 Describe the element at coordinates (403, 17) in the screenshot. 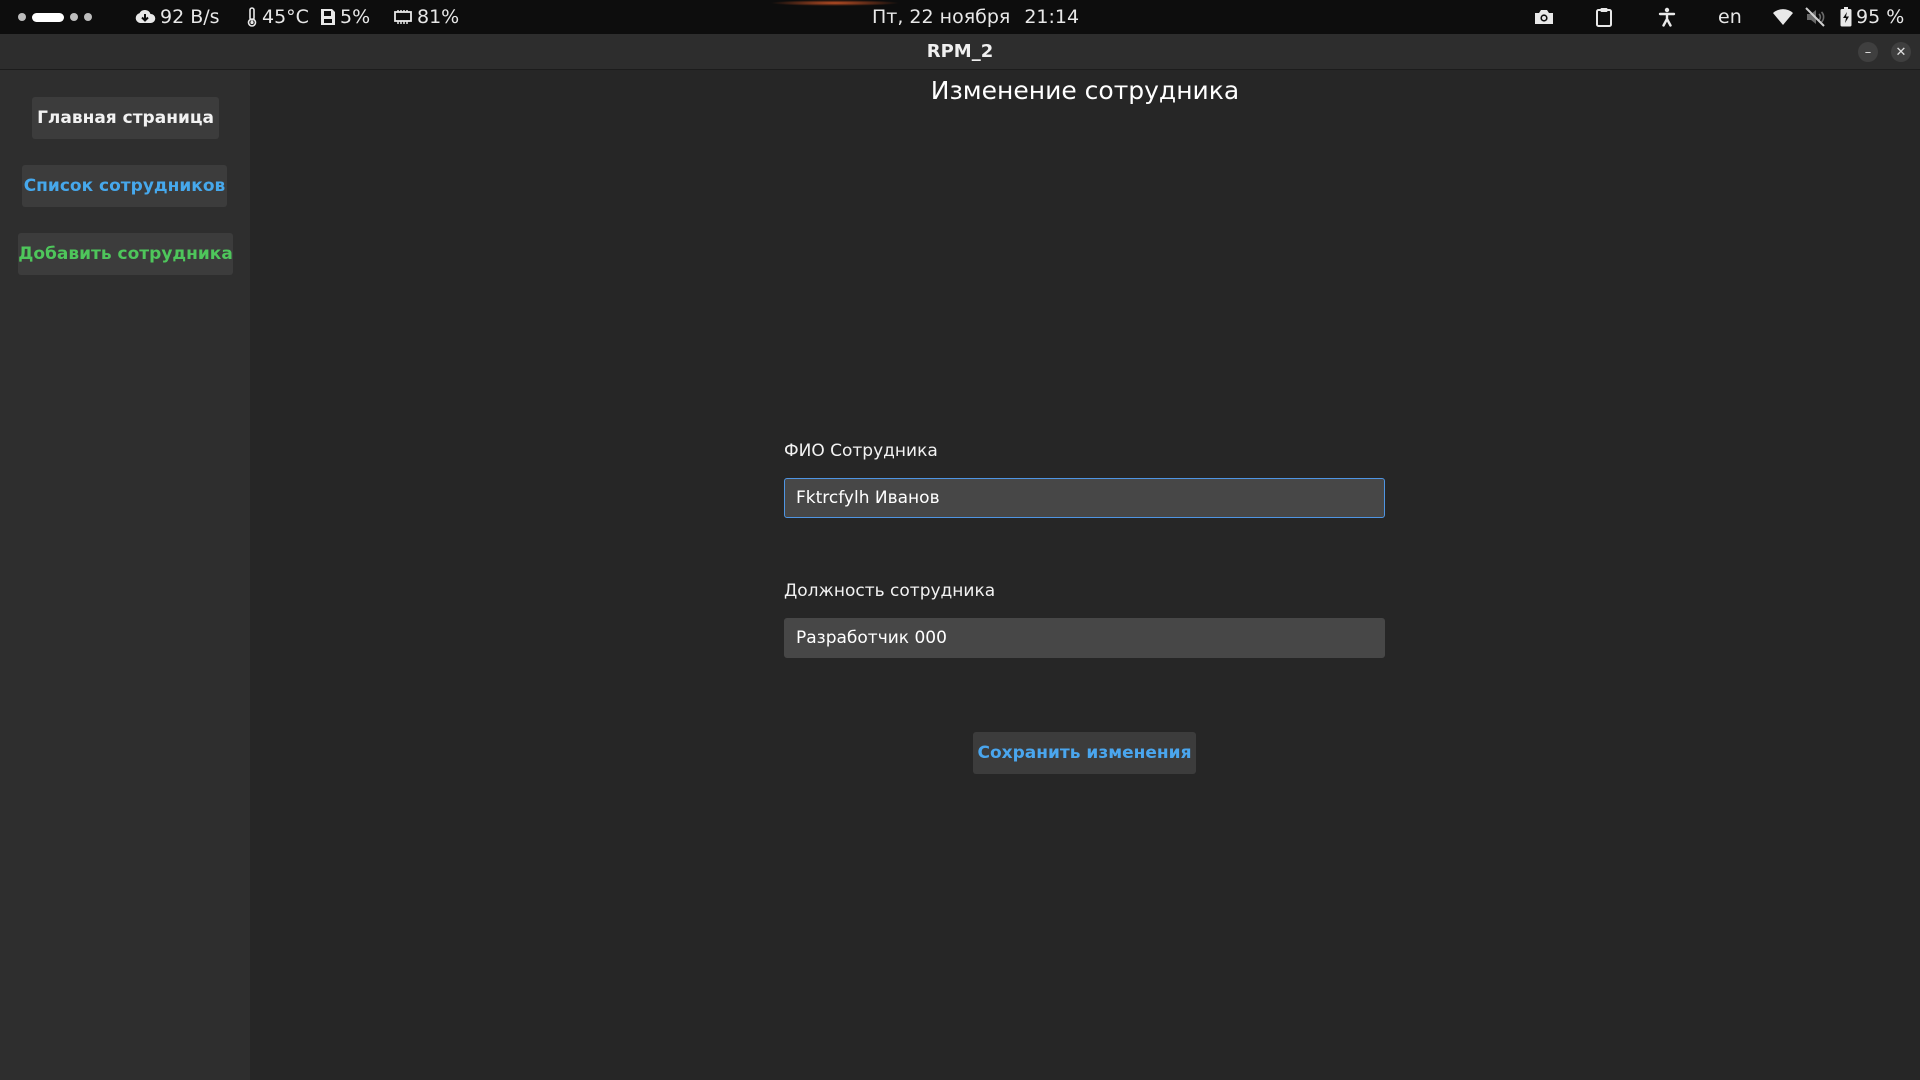

I see `memory-icon` at that location.